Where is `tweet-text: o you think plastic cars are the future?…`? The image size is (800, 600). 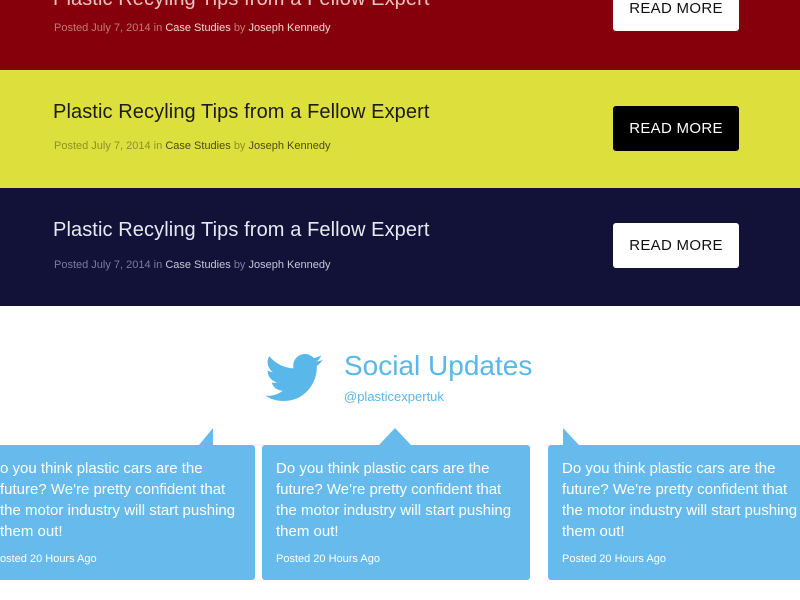 tweet-text: o you think plastic cars are the future?… is located at coordinates (118, 500).